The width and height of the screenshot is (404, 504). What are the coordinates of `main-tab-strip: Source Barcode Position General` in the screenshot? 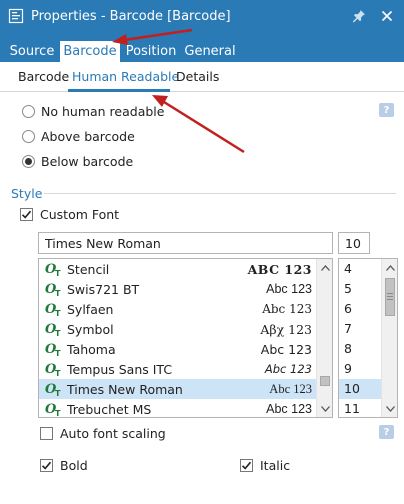 It's located at (202, 47).